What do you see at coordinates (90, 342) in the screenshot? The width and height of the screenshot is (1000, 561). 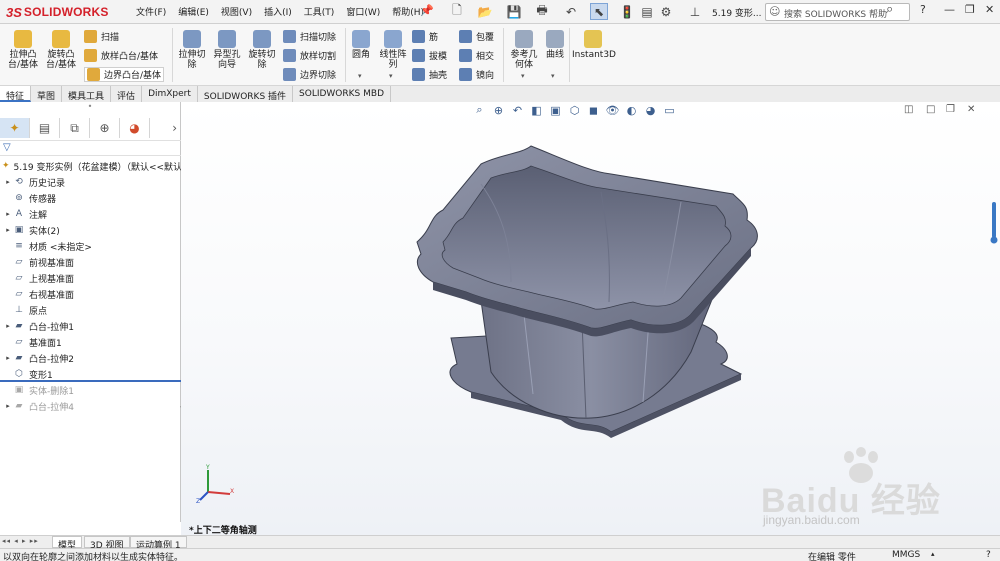 I see `tree-item: ▱ 基准面1` at bounding box center [90, 342].